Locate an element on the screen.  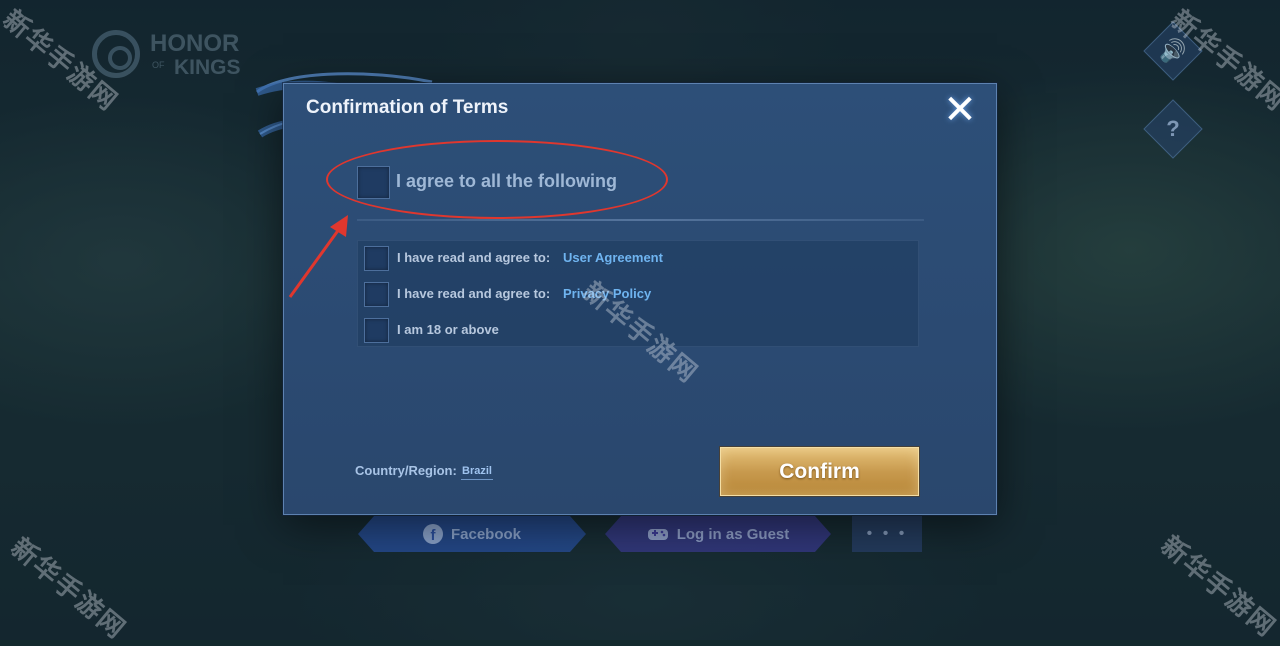
age-confirm-checkbox is located at coordinates (376, 330).